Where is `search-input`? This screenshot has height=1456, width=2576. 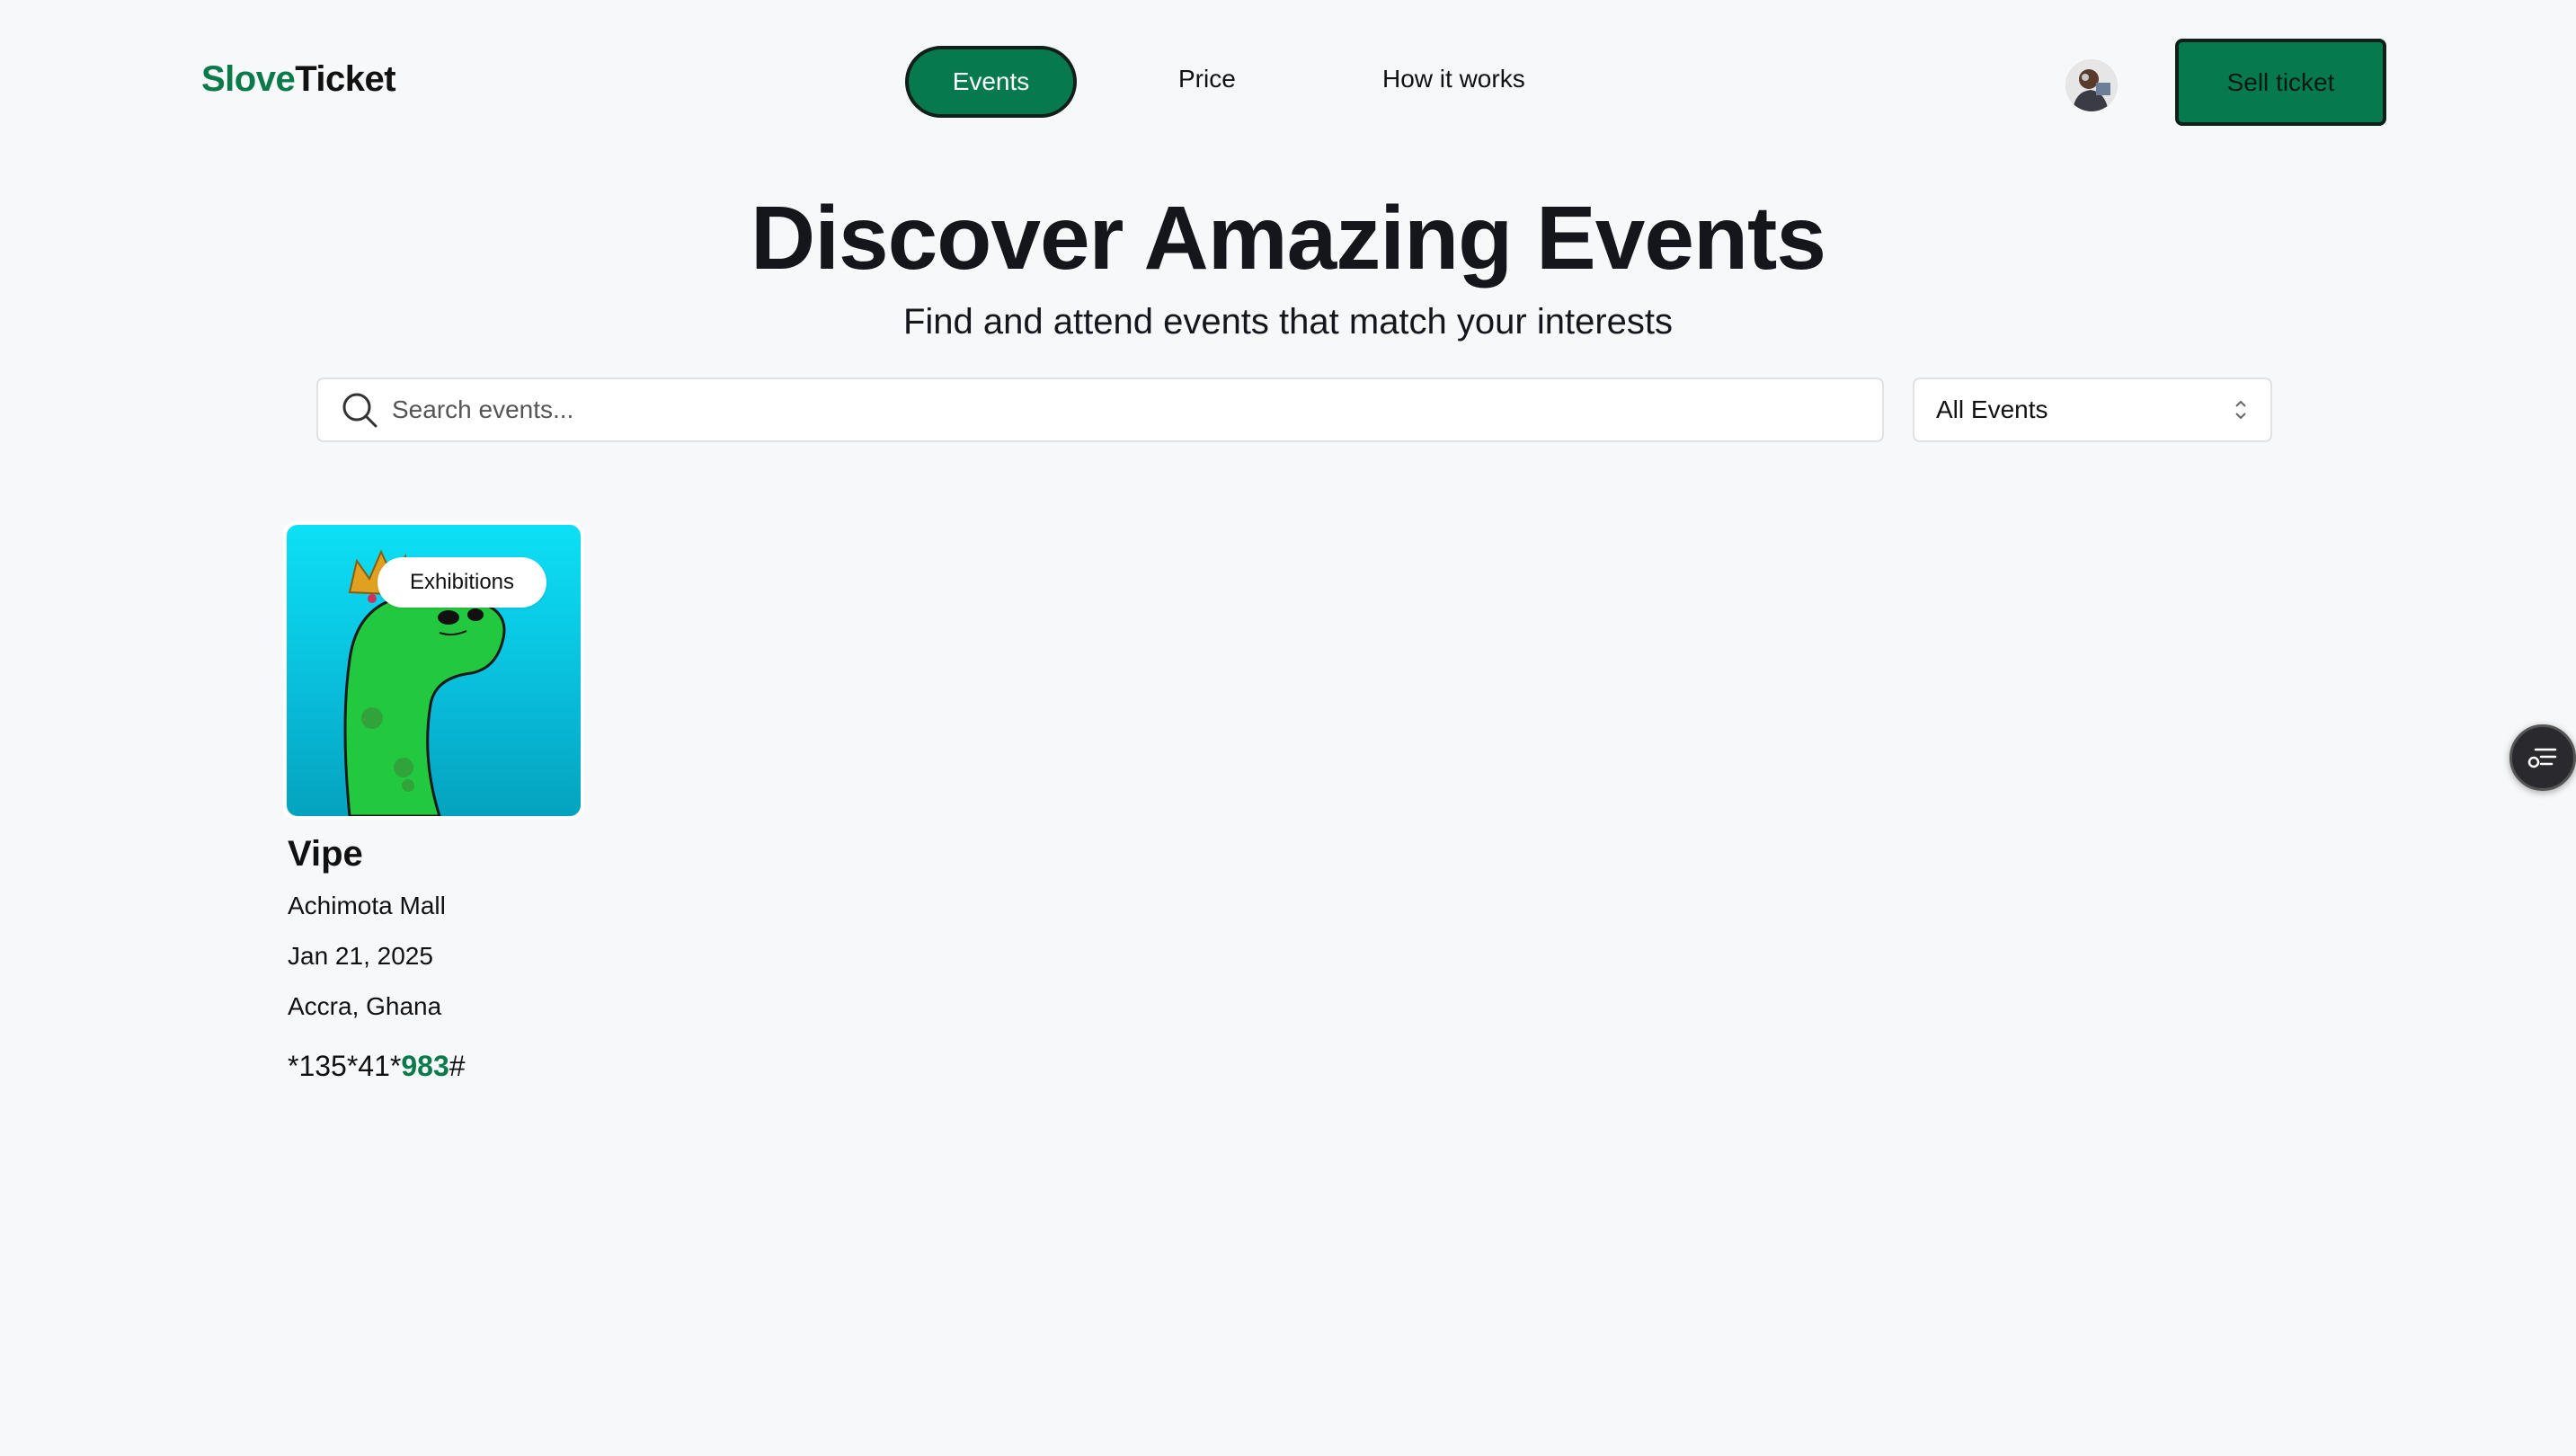 search-input is located at coordinates (1111, 409).